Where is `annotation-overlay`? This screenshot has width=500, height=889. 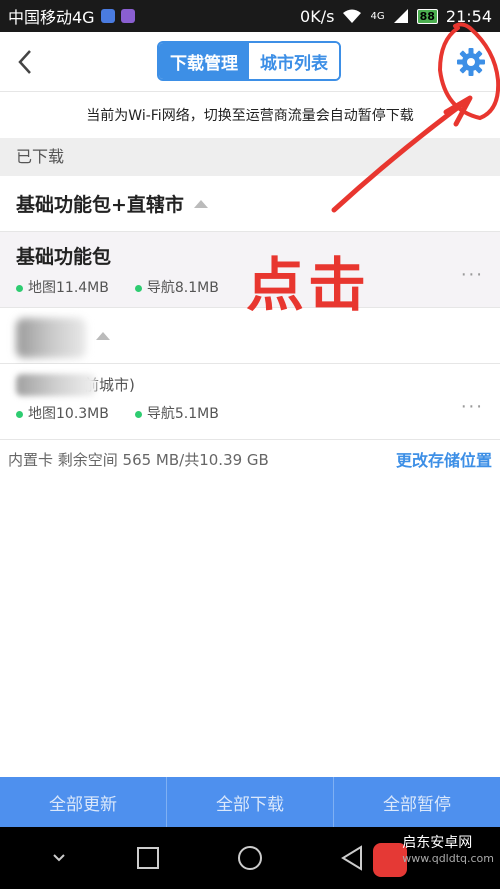 annotation-overlay is located at coordinates (415, 117).